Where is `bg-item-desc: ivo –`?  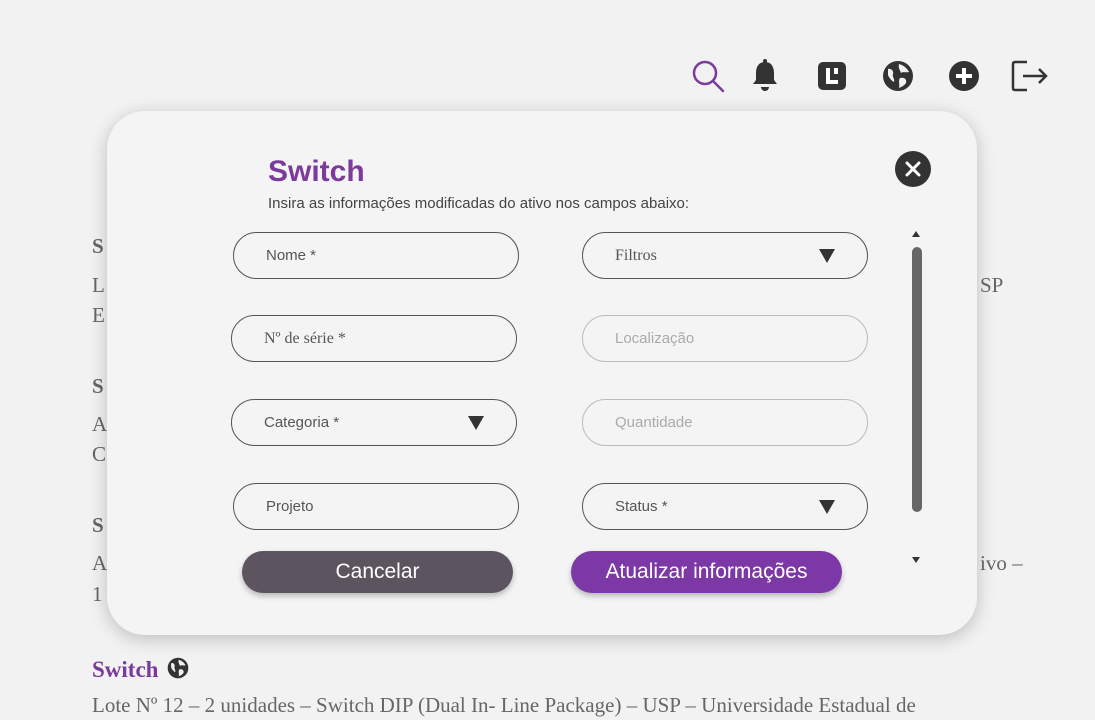 bg-item-desc: ivo – is located at coordinates (1001, 563).